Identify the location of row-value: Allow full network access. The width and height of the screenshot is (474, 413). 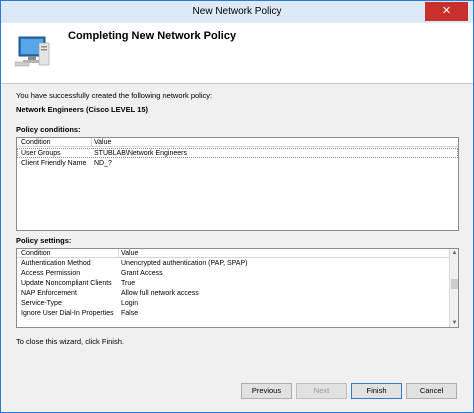
(160, 293).